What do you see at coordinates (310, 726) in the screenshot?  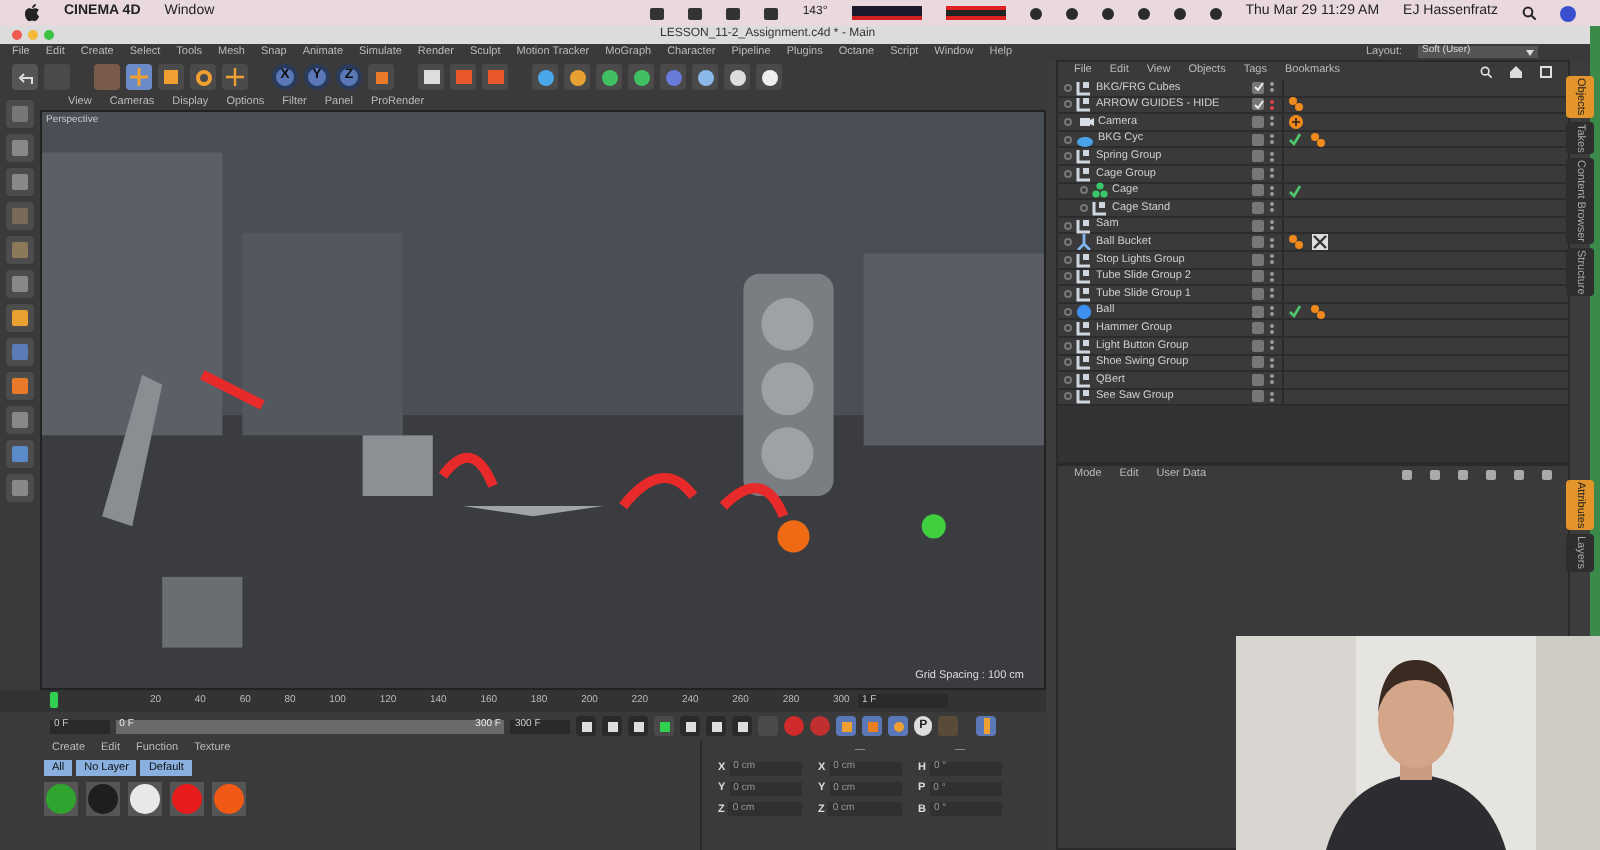 I see `frame-range-slider` at bounding box center [310, 726].